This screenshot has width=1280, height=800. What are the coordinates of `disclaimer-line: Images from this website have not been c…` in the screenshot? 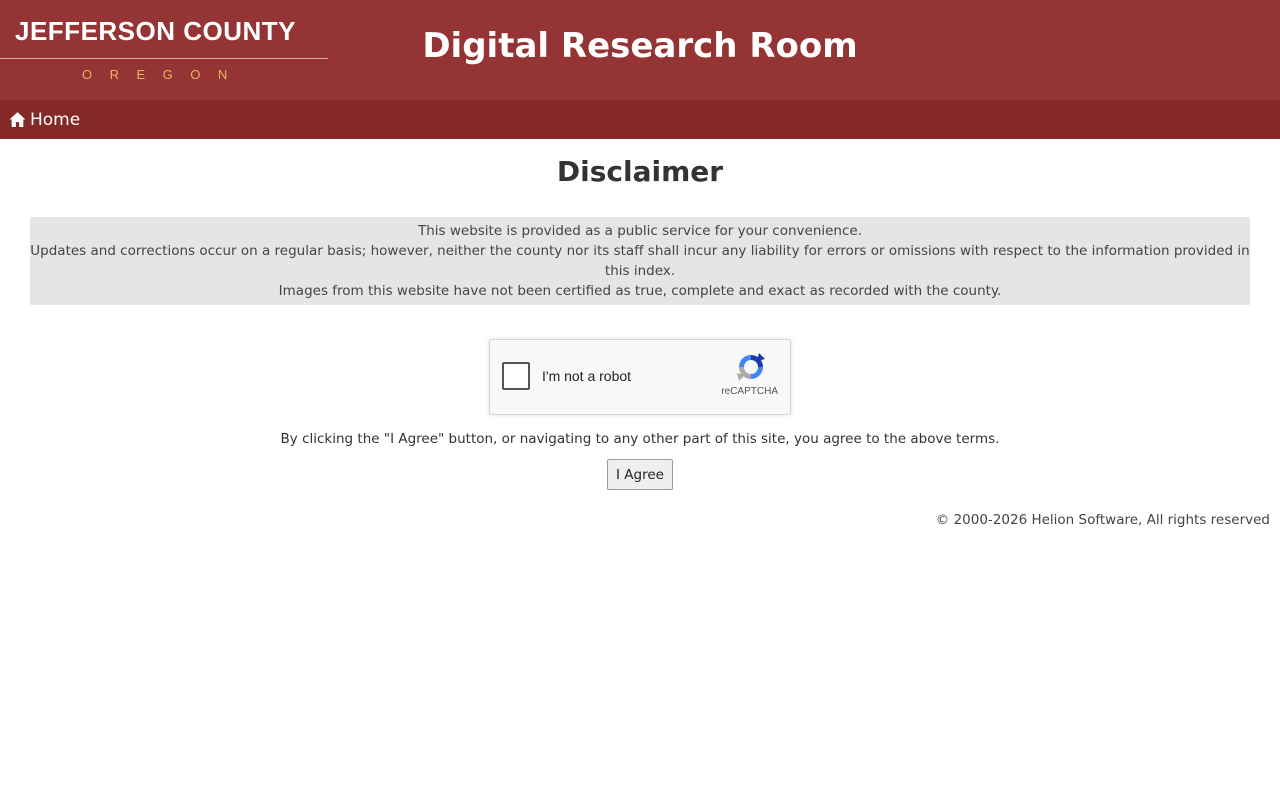 It's located at (640, 291).